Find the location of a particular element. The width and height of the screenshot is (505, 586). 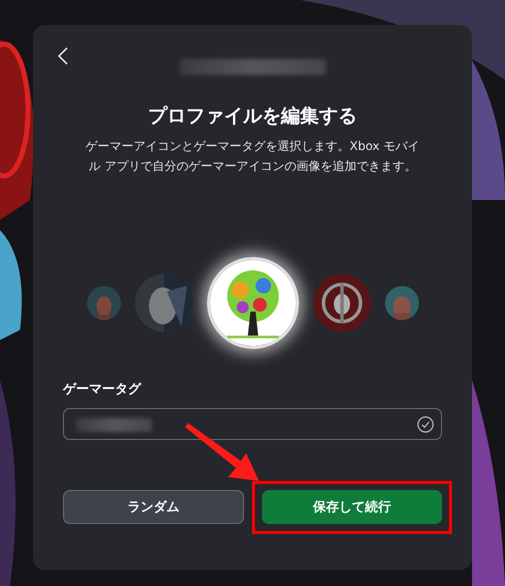

gamertag-field is located at coordinates (252, 424).